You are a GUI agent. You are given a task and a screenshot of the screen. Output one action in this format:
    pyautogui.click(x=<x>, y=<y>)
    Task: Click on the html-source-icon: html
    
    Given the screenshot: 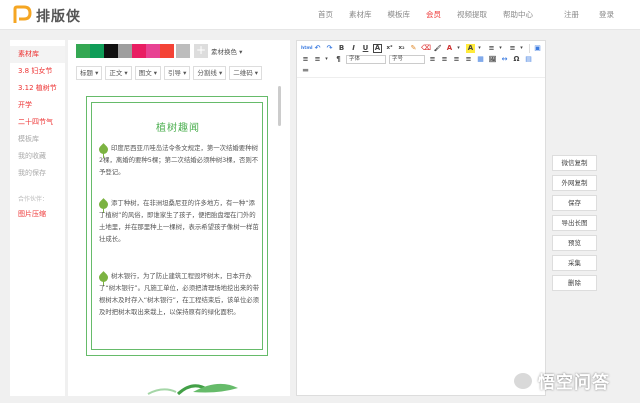 What is the action you would take?
    pyautogui.click(x=307, y=48)
    